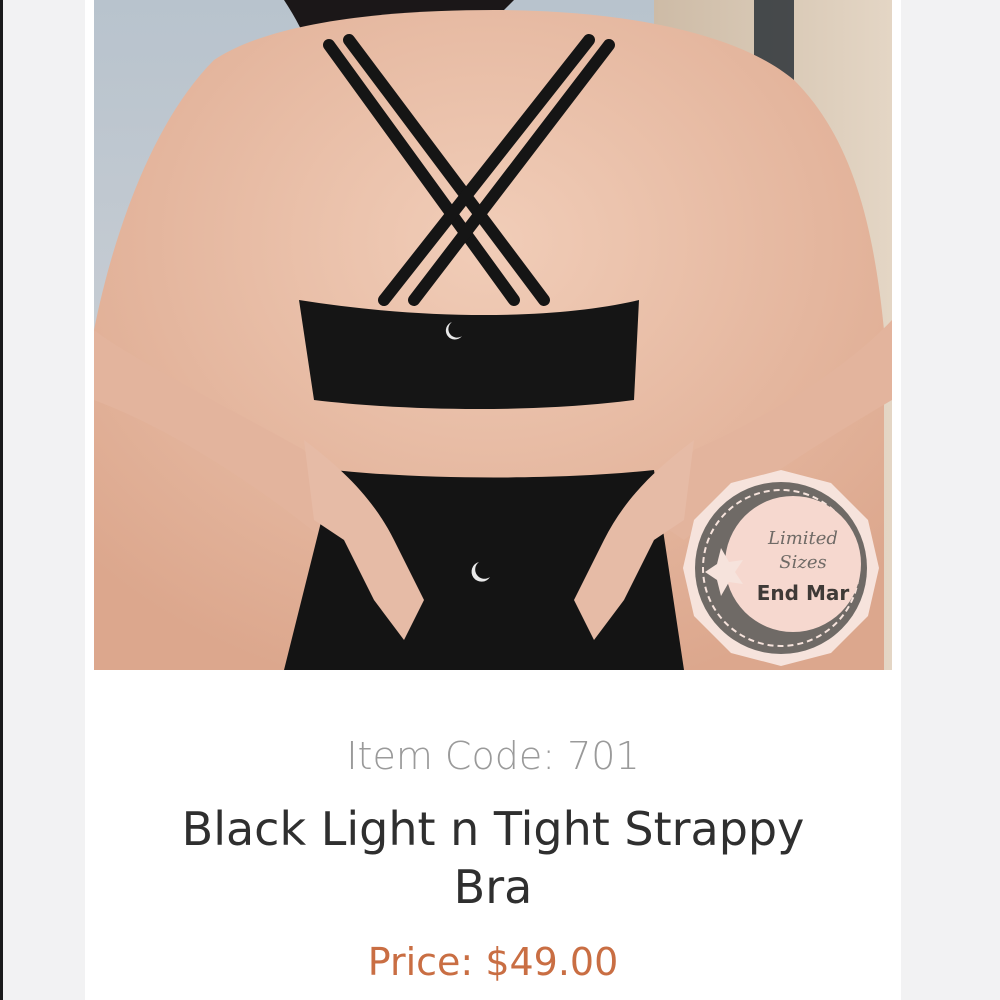 The image size is (1000, 1000). I want to click on limited-sizes-badge: Limited Sizes End Mar, so click(781, 568).